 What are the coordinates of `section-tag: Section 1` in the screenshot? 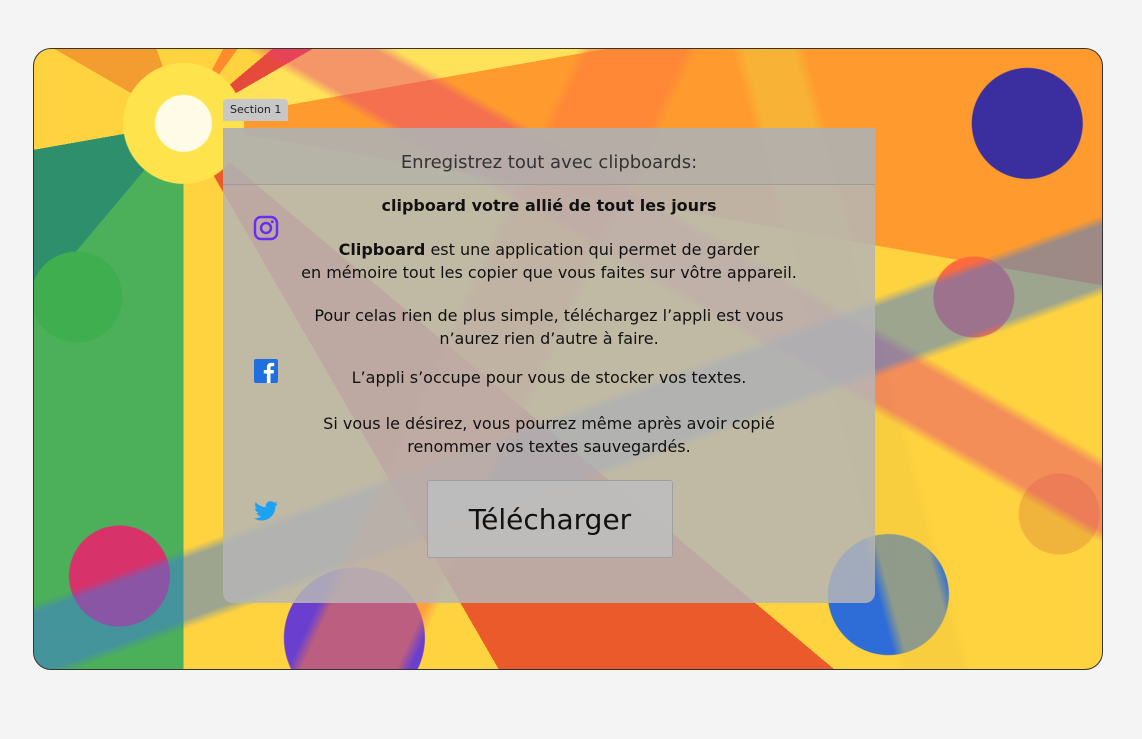 It's located at (256, 110).